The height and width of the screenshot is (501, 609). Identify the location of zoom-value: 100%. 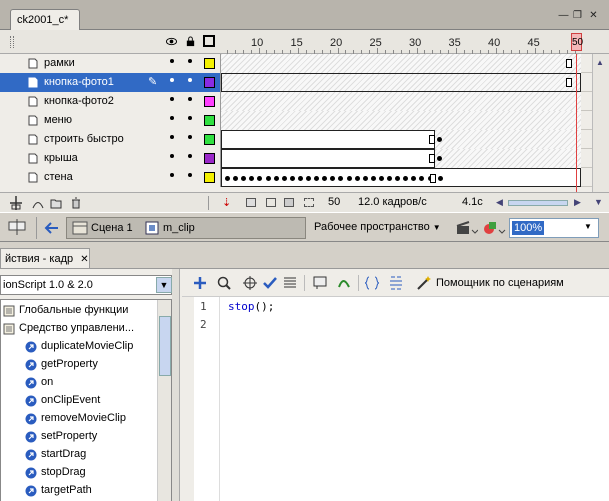
(528, 228).